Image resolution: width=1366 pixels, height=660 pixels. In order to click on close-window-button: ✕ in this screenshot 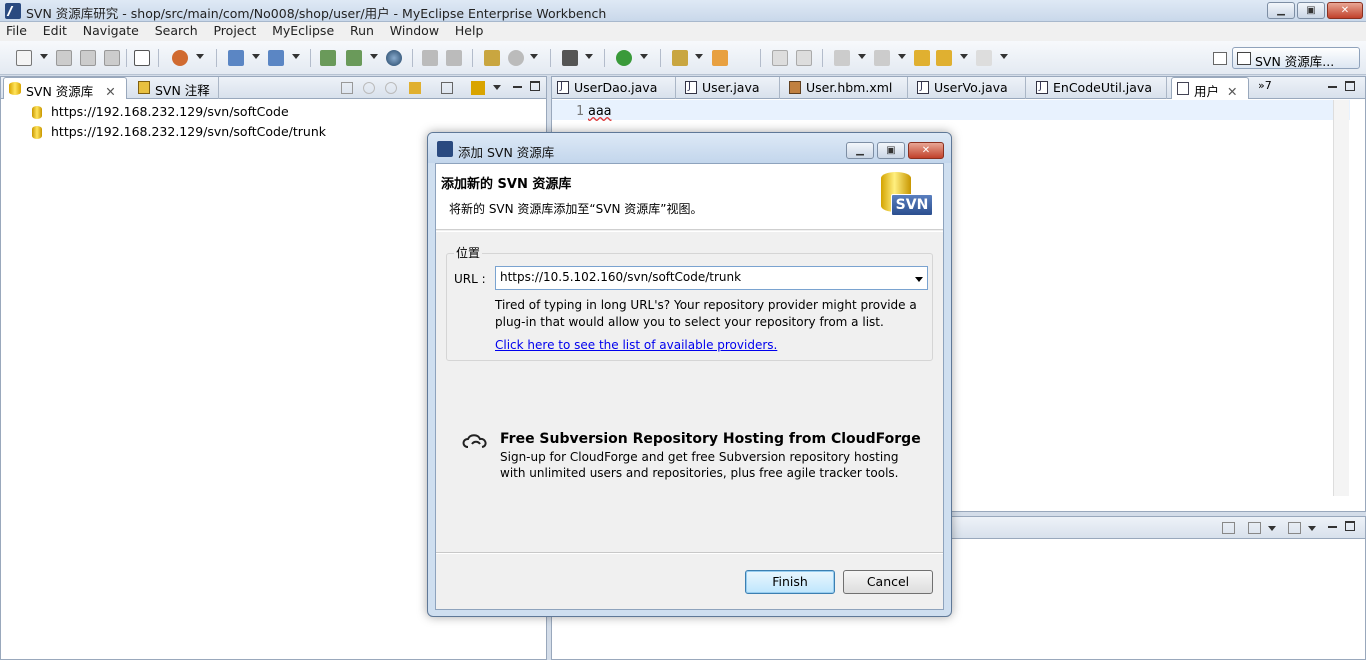, I will do `click(1345, 10)`.